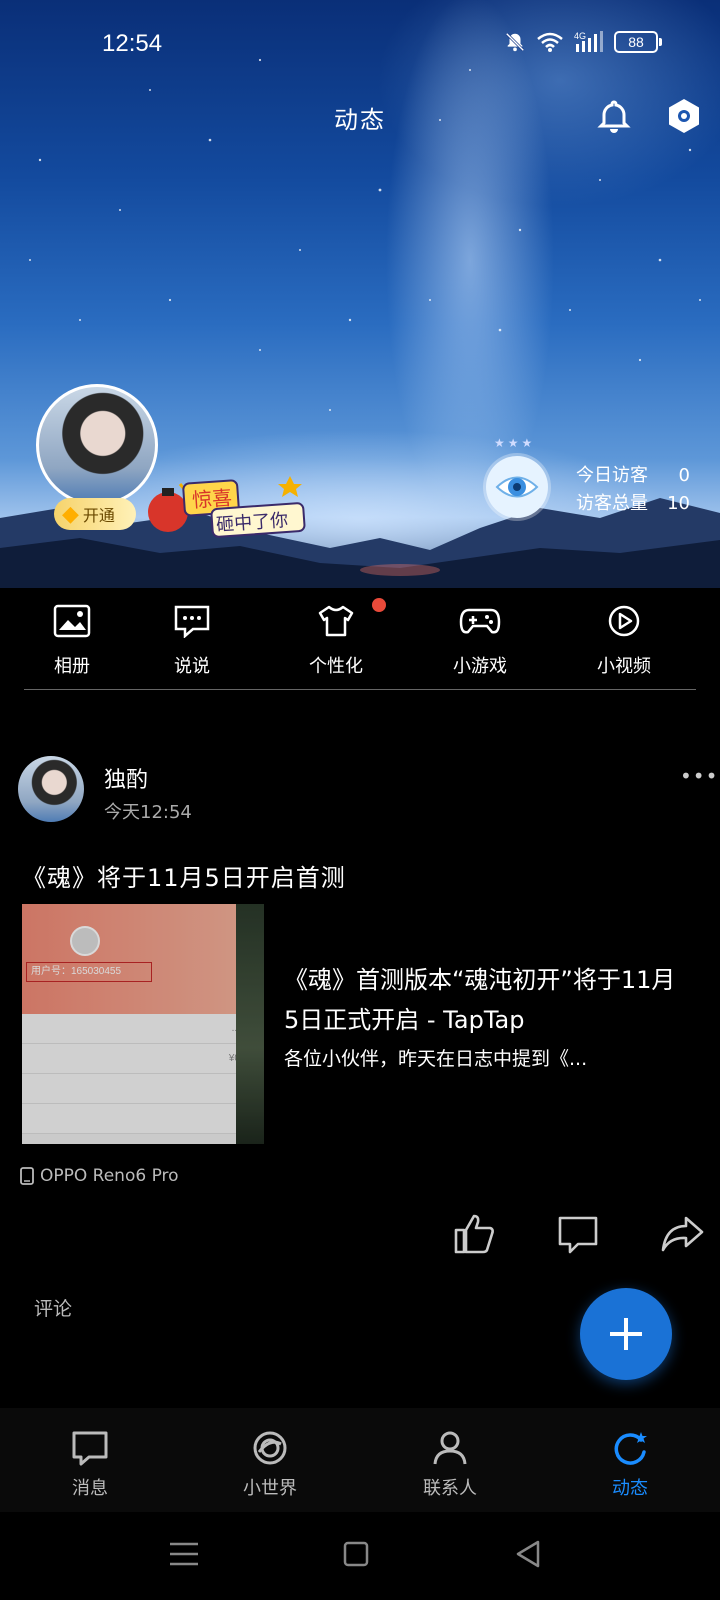 The image size is (720, 1600). What do you see at coordinates (480, 621) in the screenshot?
I see `gamepad-icon` at bounding box center [480, 621].